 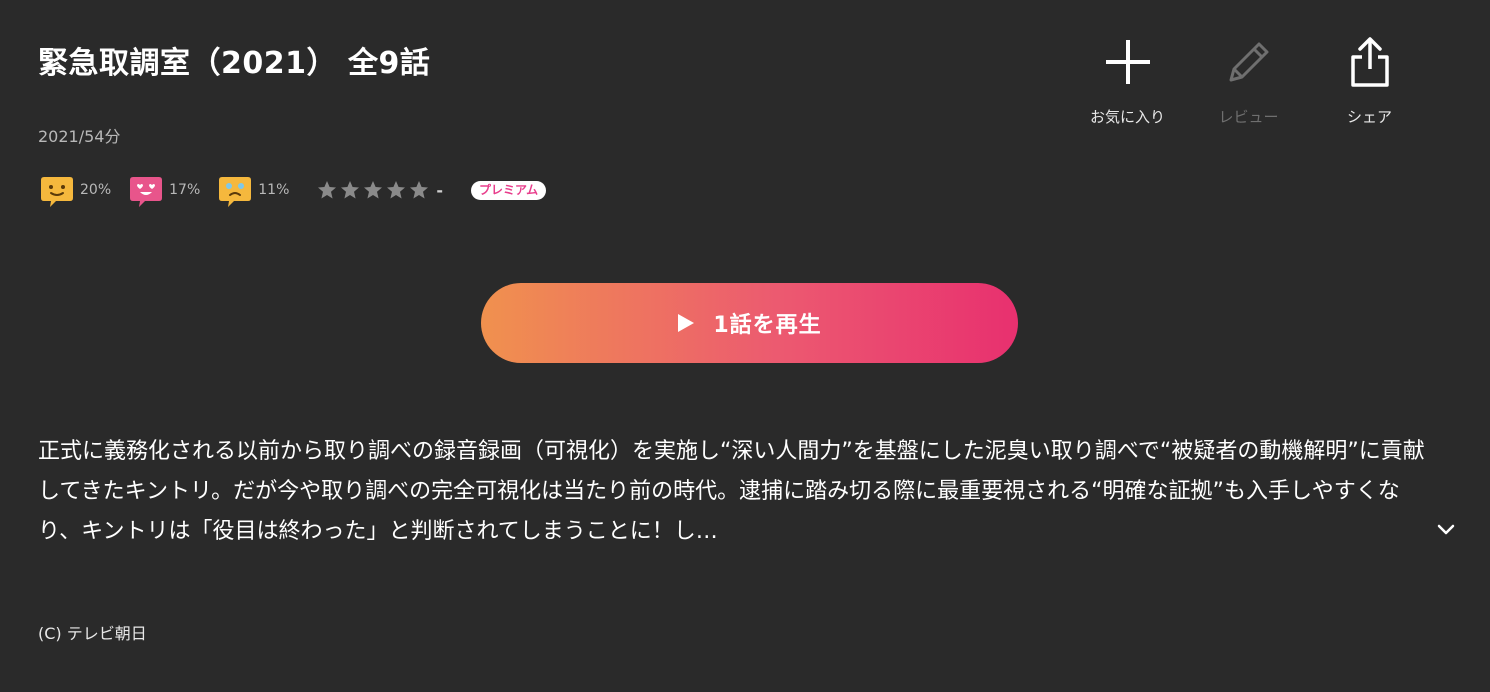 What do you see at coordinates (74, 190) in the screenshot?
I see `reaction-smile: 20%` at bounding box center [74, 190].